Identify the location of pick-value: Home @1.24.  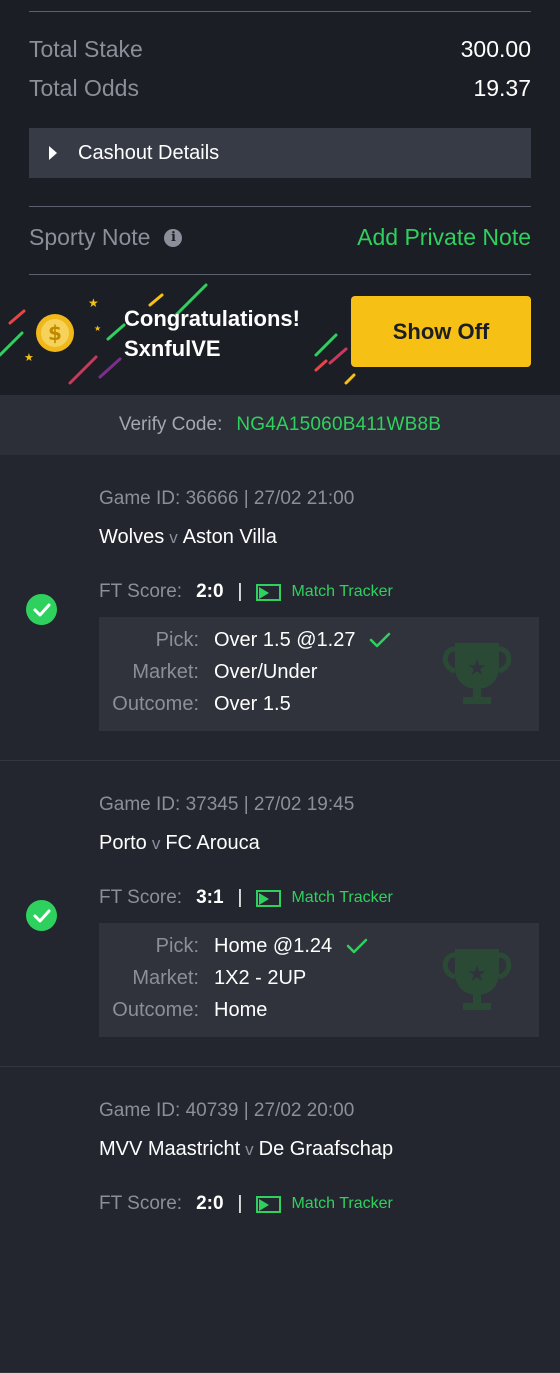
(273, 945).